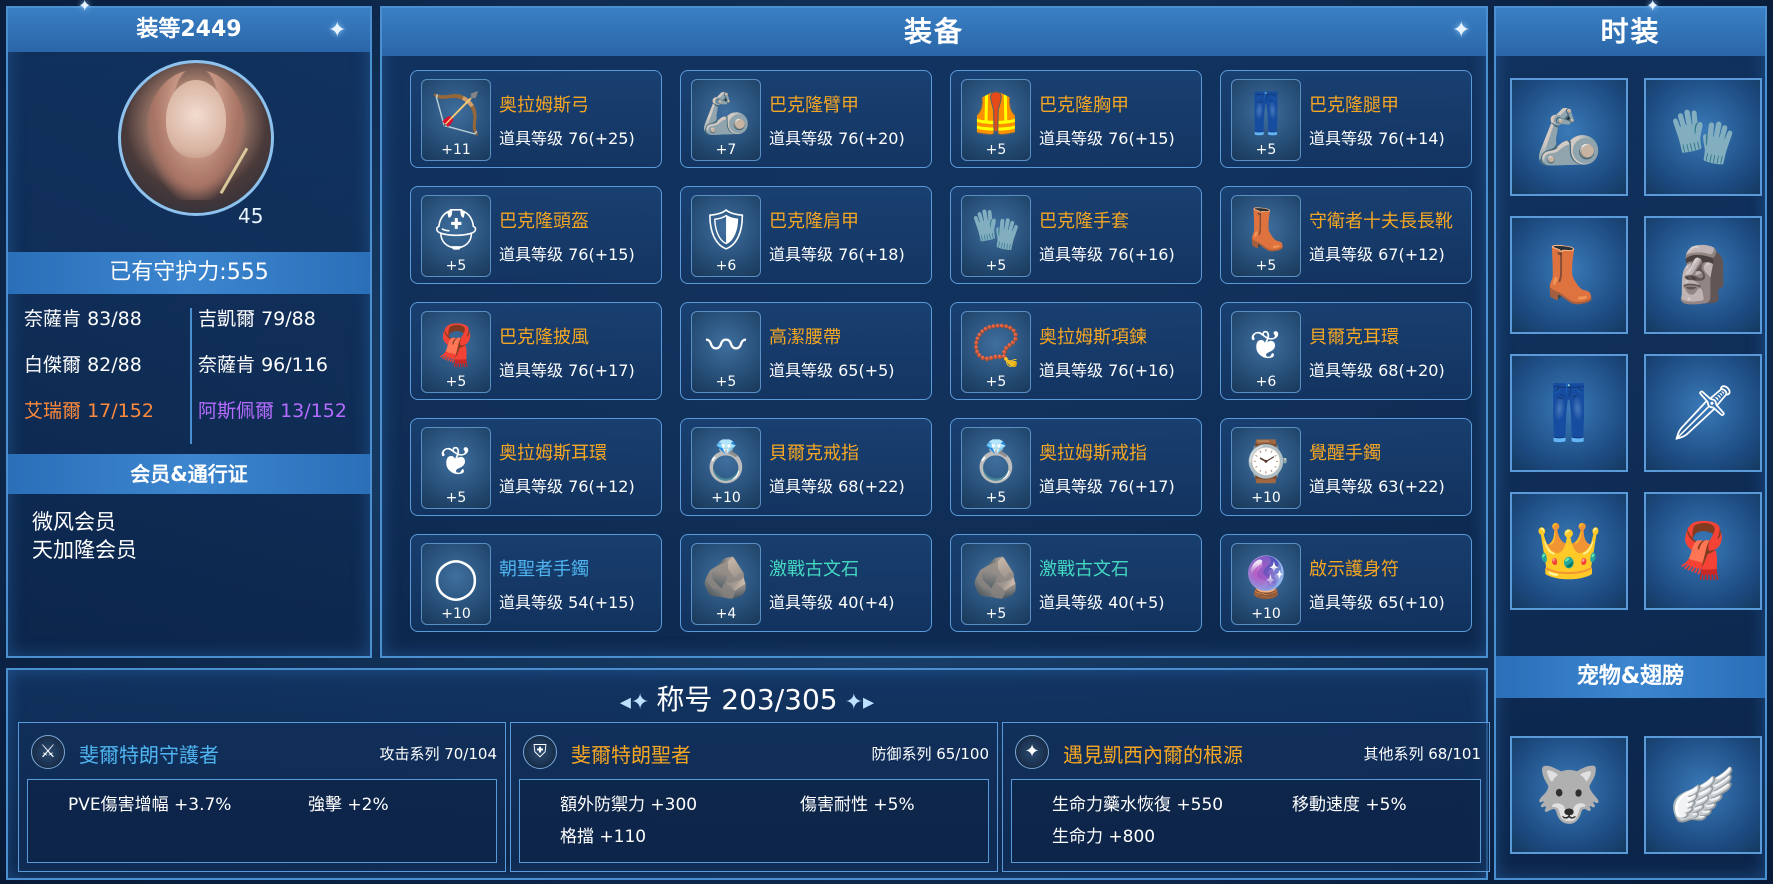 This screenshot has height=884, width=1773. I want to click on item-name: 奥拉姆斯戒指, so click(1093, 453).